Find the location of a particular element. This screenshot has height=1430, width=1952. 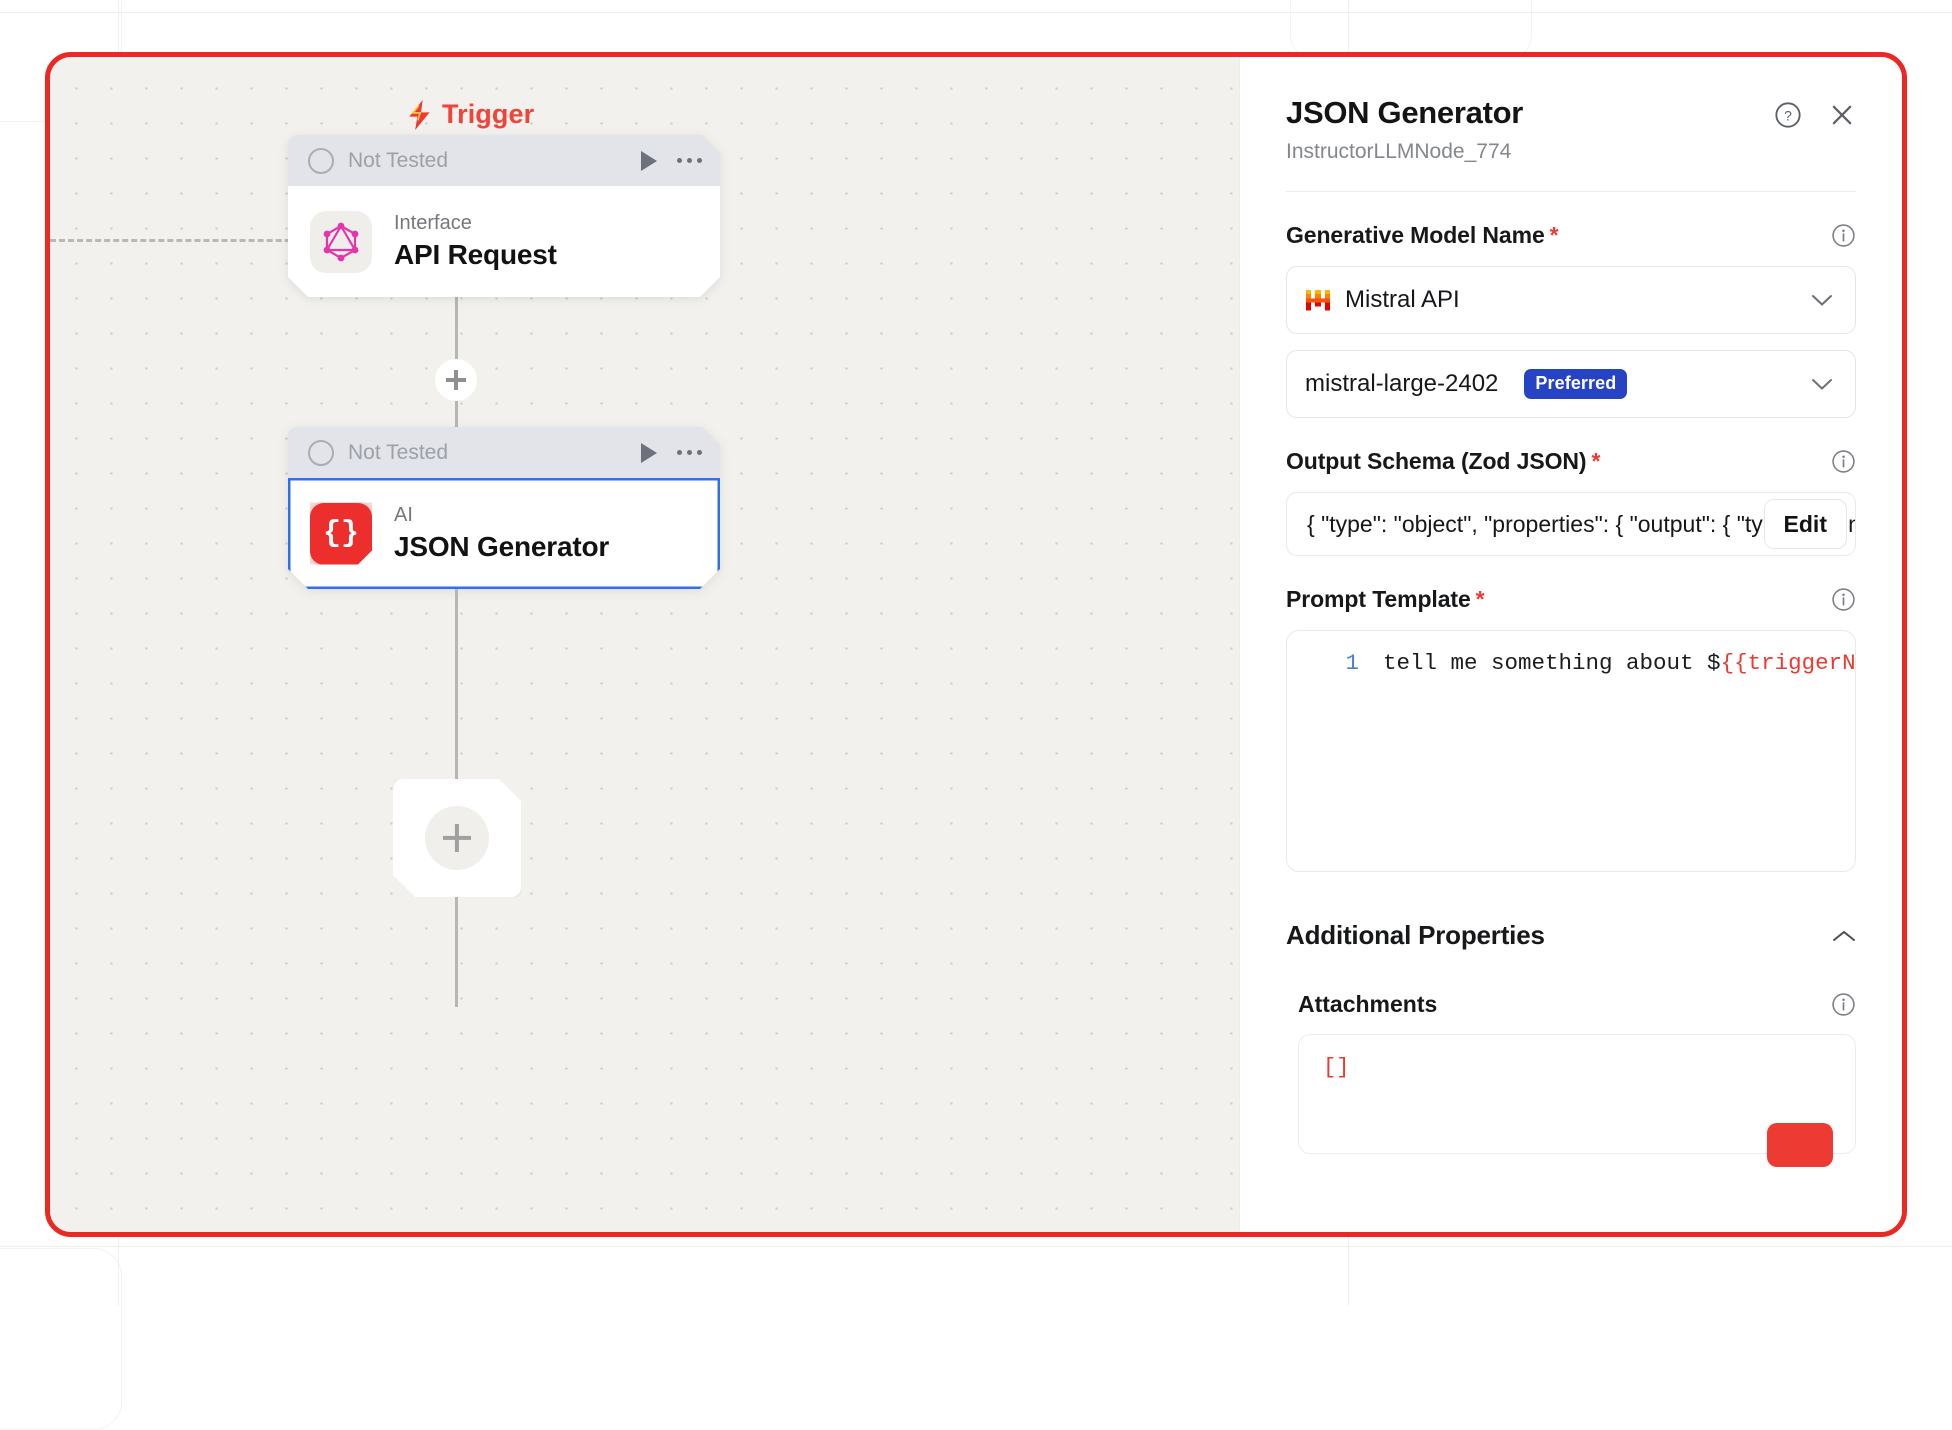

provider-select-value: Mistral API is located at coordinates (1402, 300).